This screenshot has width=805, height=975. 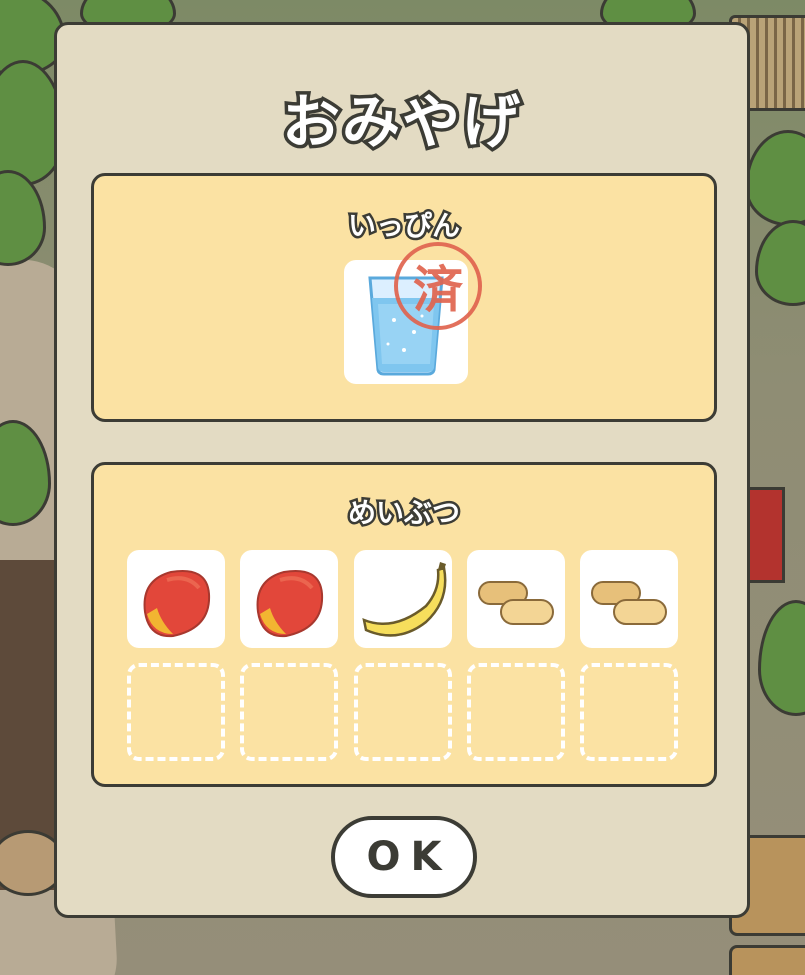 I want to click on wooden-sign, so click(x=767, y=960).